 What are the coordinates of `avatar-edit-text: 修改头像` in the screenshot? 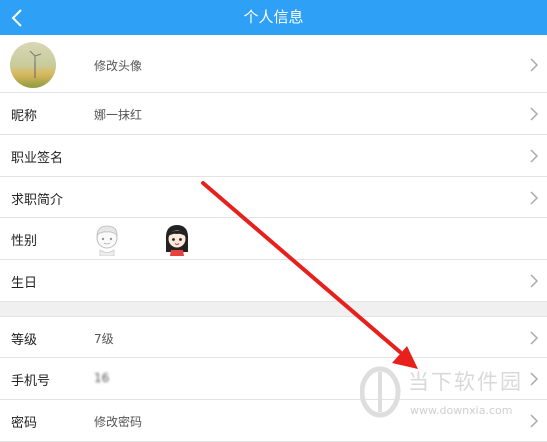 It's located at (118, 66).